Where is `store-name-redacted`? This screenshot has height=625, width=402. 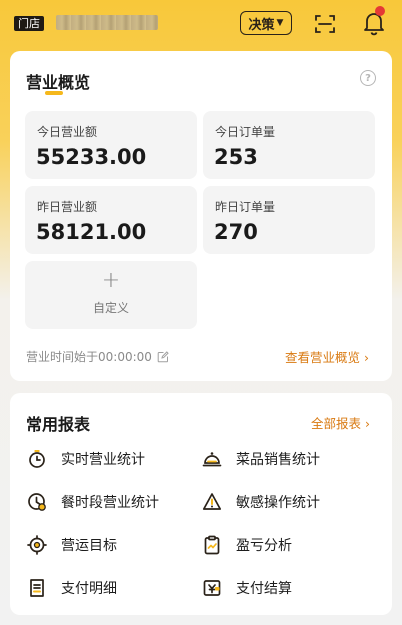
store-name-redacted is located at coordinates (107, 22).